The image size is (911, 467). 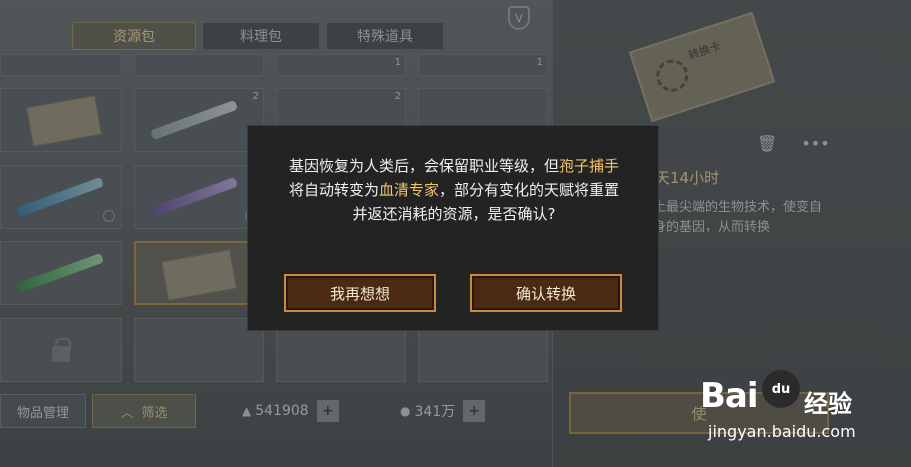 What do you see at coordinates (828, 404) in the screenshot?
I see `watermark-name: 经验` at bounding box center [828, 404].